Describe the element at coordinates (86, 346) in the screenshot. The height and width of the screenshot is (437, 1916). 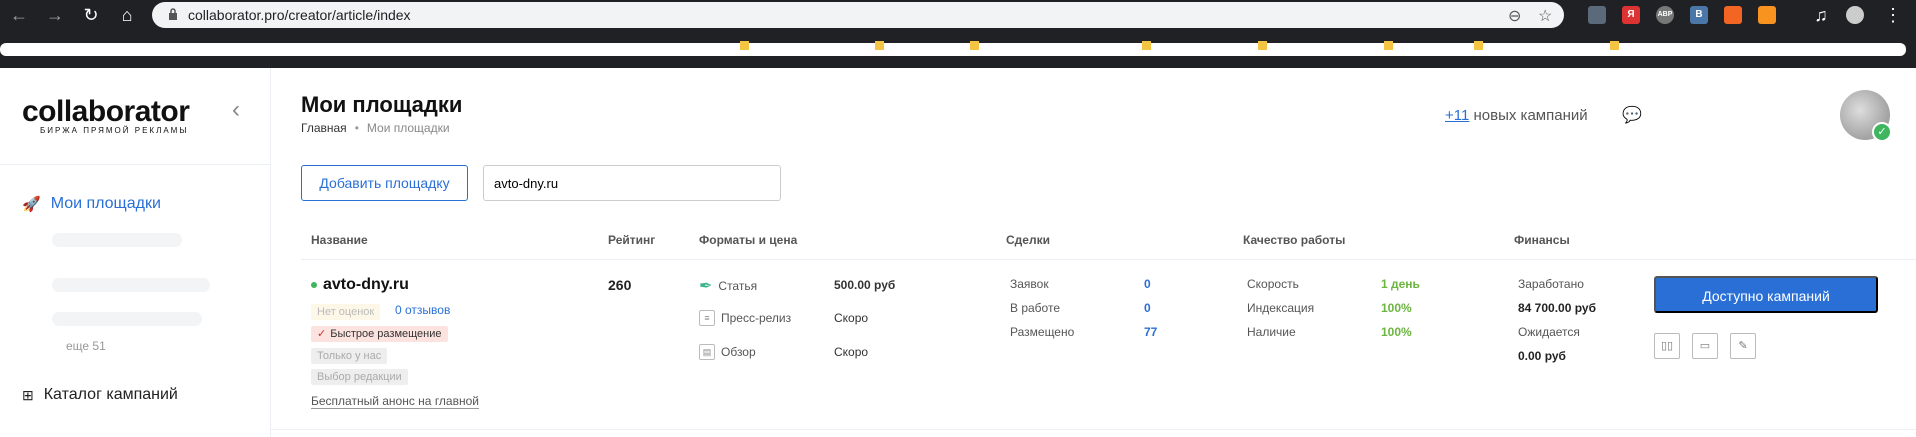
I see `more-sites-link: еще 51` at that location.